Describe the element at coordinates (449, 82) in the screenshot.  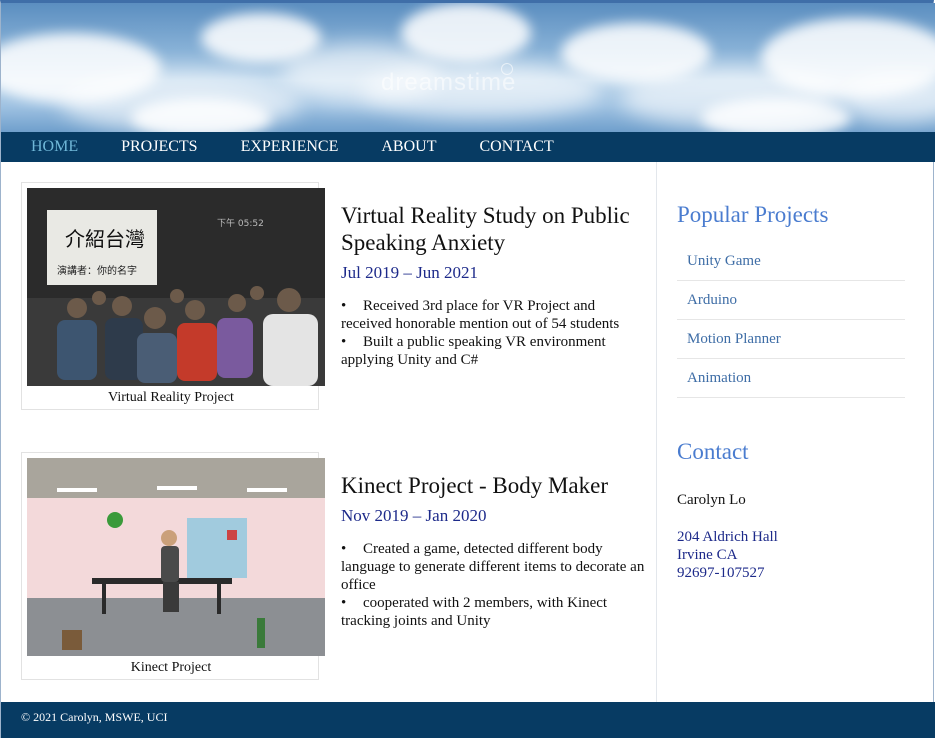
I see `banner-watermark: dreamstime` at that location.